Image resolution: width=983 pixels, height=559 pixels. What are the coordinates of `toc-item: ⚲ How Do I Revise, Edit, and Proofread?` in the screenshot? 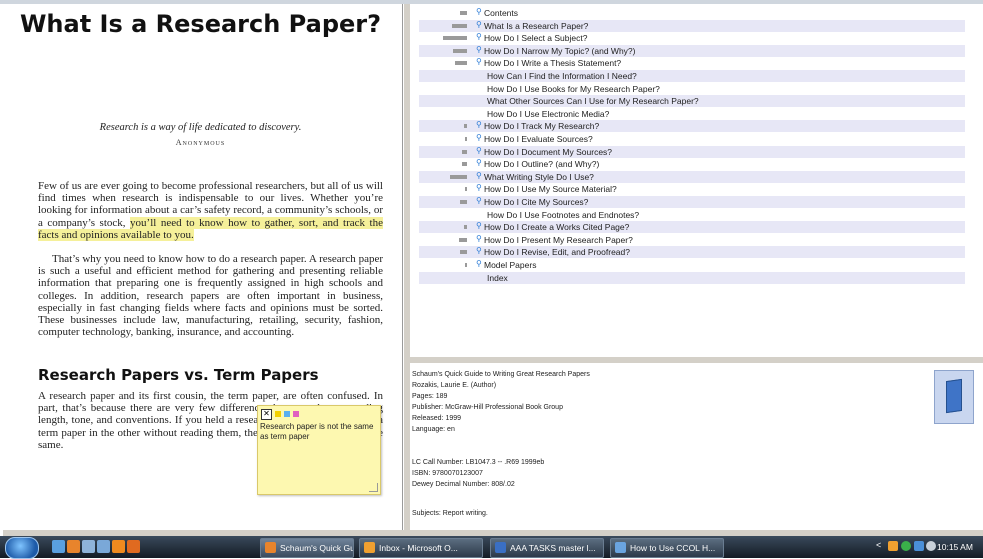 It's located at (692, 252).